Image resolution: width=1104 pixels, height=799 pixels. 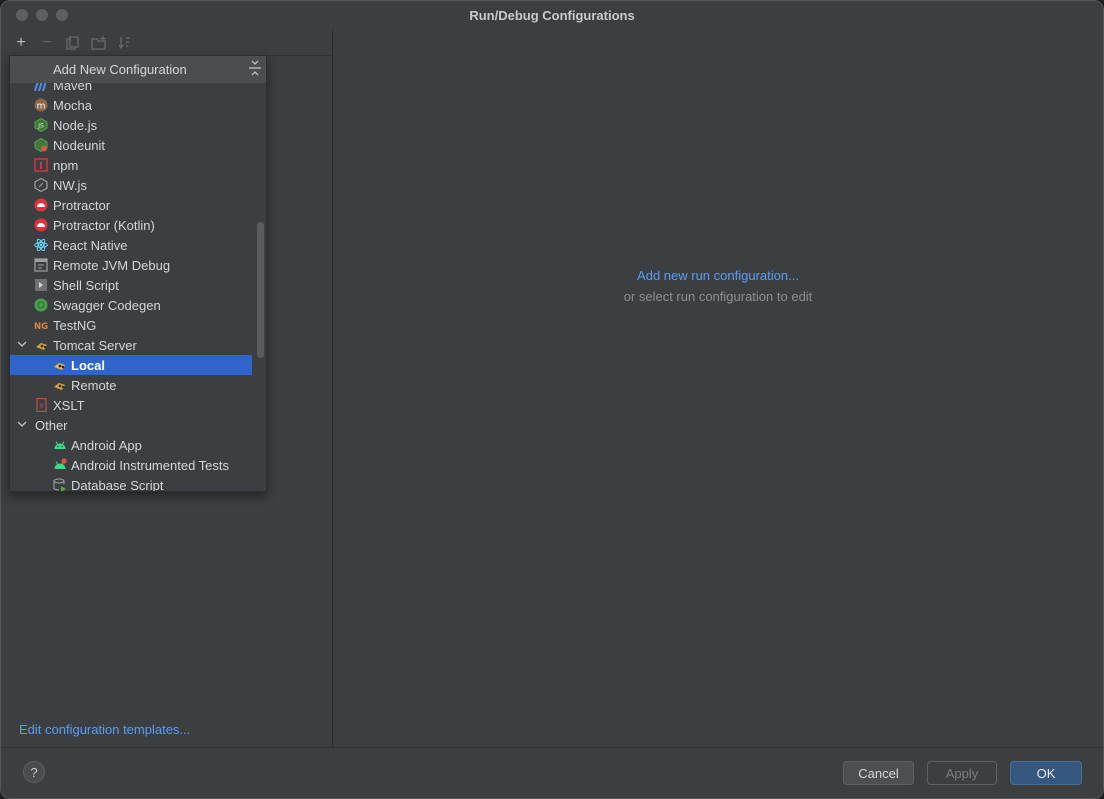 I want to click on nodeunit-icon, so click(x=41, y=145).